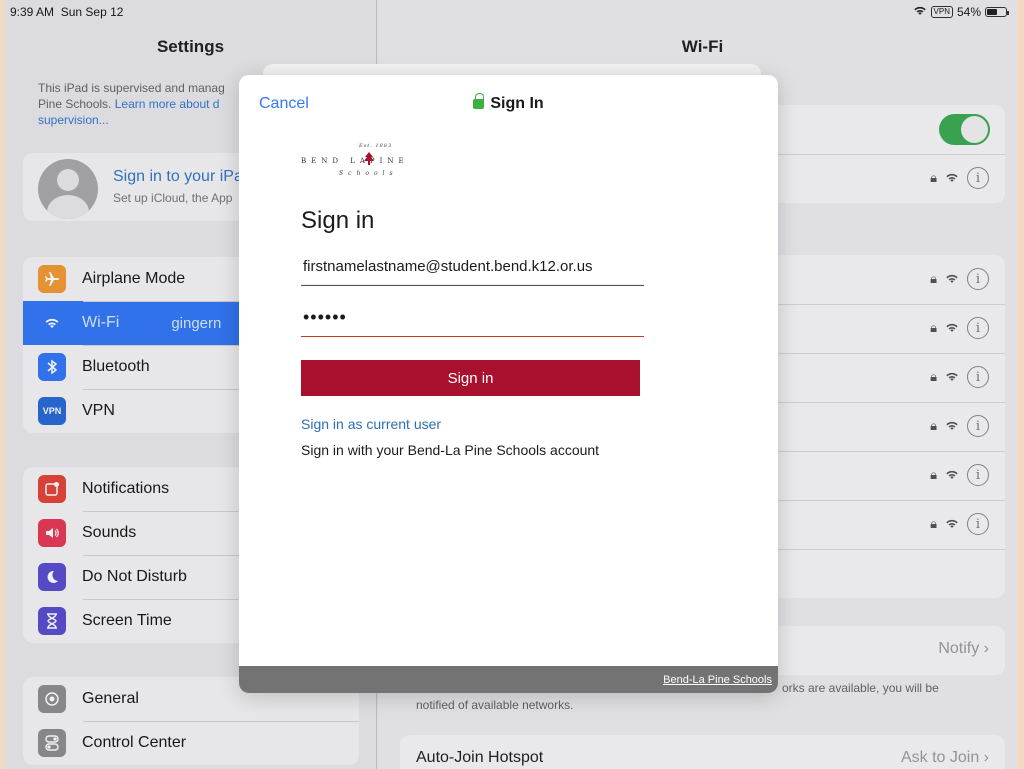 This screenshot has height=769, width=1024. What do you see at coordinates (508, 679) in the screenshot?
I see `sheet-footer: Bend-La Pine Schools` at bounding box center [508, 679].